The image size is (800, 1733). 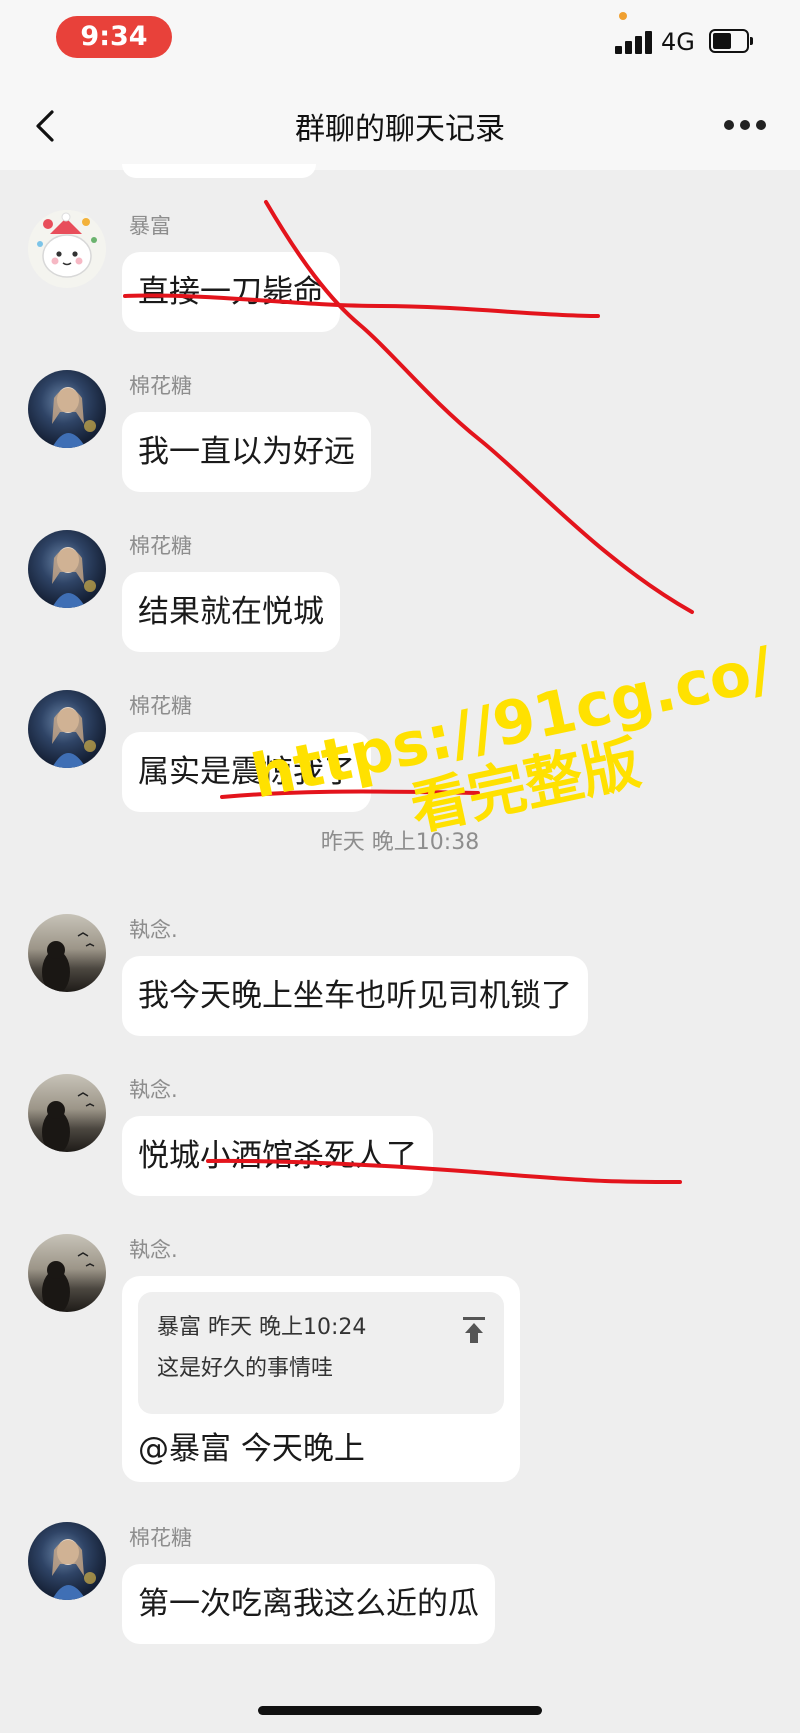 I want to click on battery-icon, so click(x=731, y=41).